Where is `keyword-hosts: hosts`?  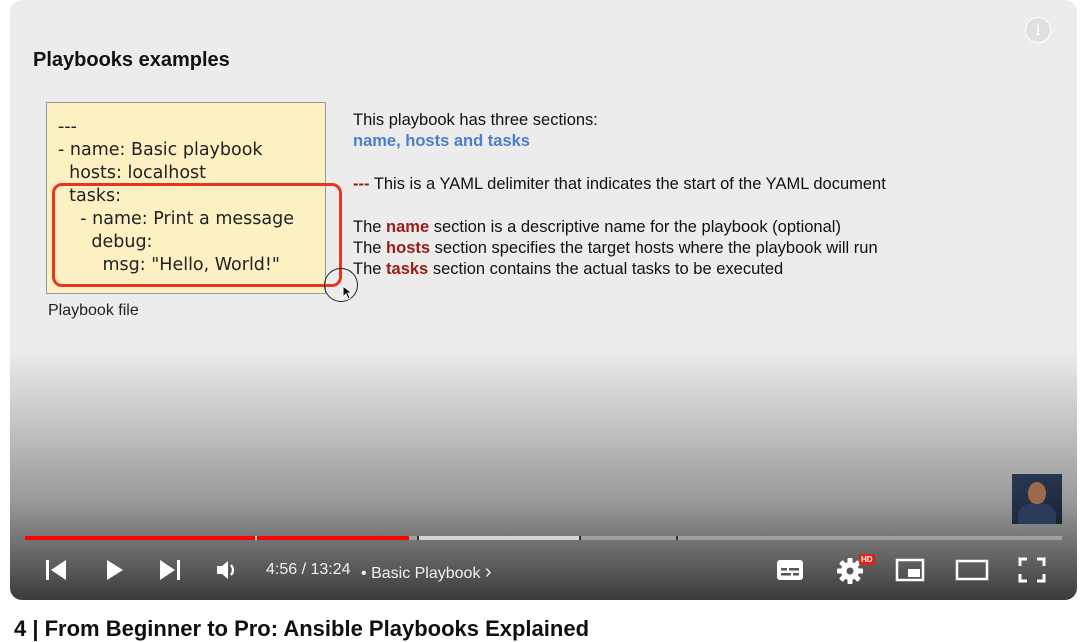
keyword-hosts: hosts is located at coordinates (408, 248).